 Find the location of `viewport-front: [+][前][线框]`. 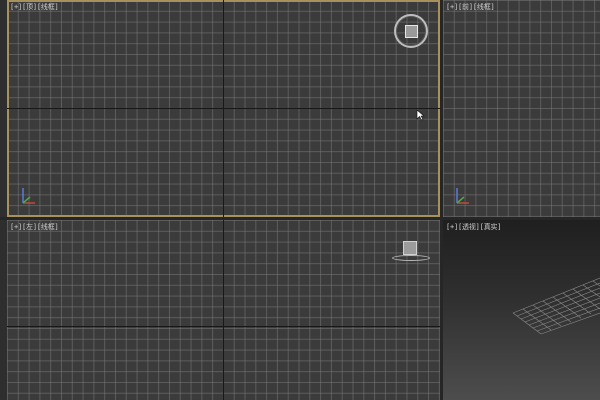

viewport-front: [+][前][线框] is located at coordinates (521, 108).